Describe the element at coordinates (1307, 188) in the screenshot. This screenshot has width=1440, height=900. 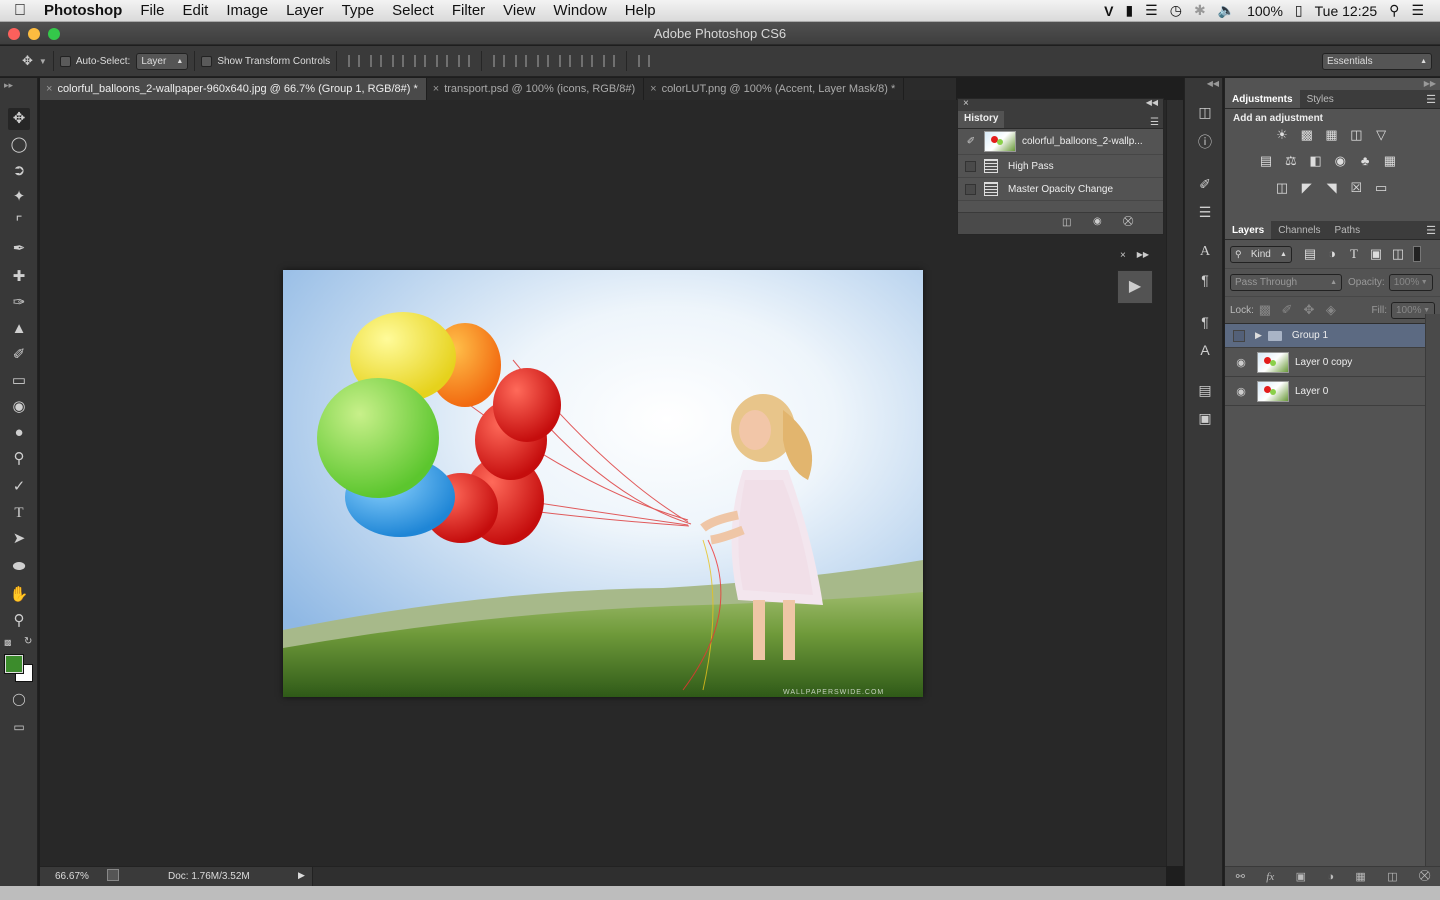
I see `posterize-icon: ◤` at that location.